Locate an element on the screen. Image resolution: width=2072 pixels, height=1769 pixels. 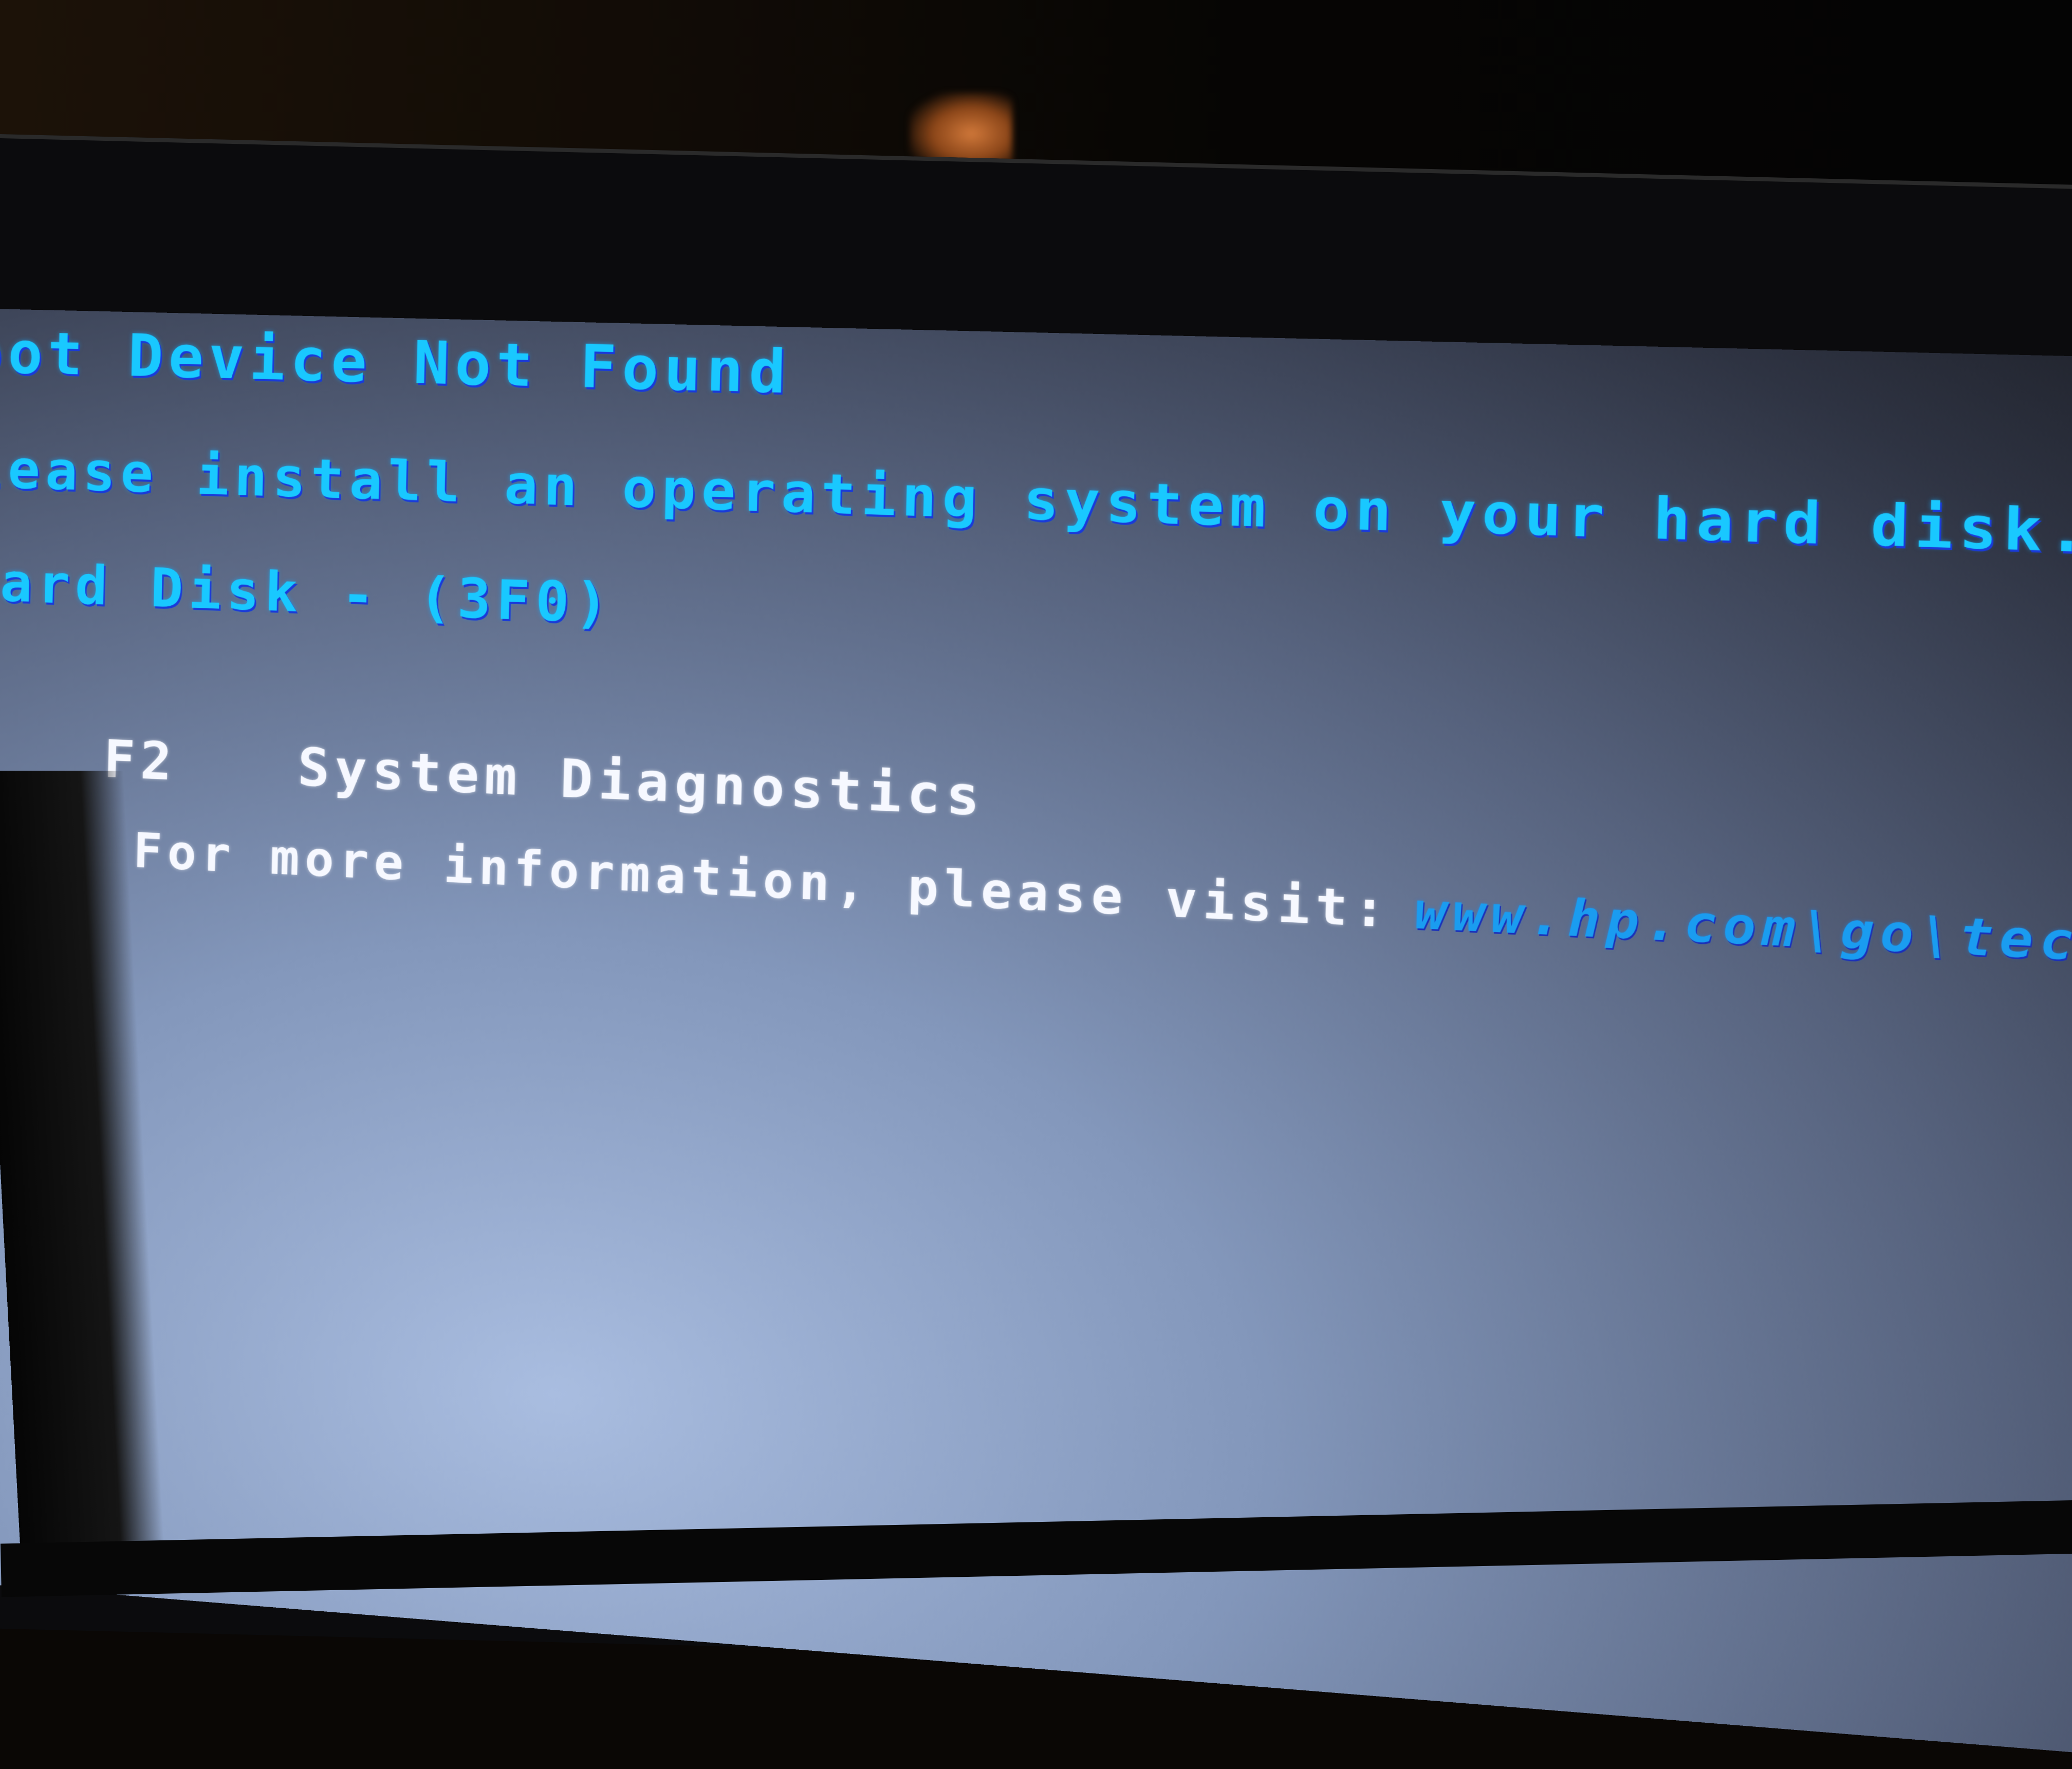
error-title: oot Device Not Found is located at coordinates (396, 362).